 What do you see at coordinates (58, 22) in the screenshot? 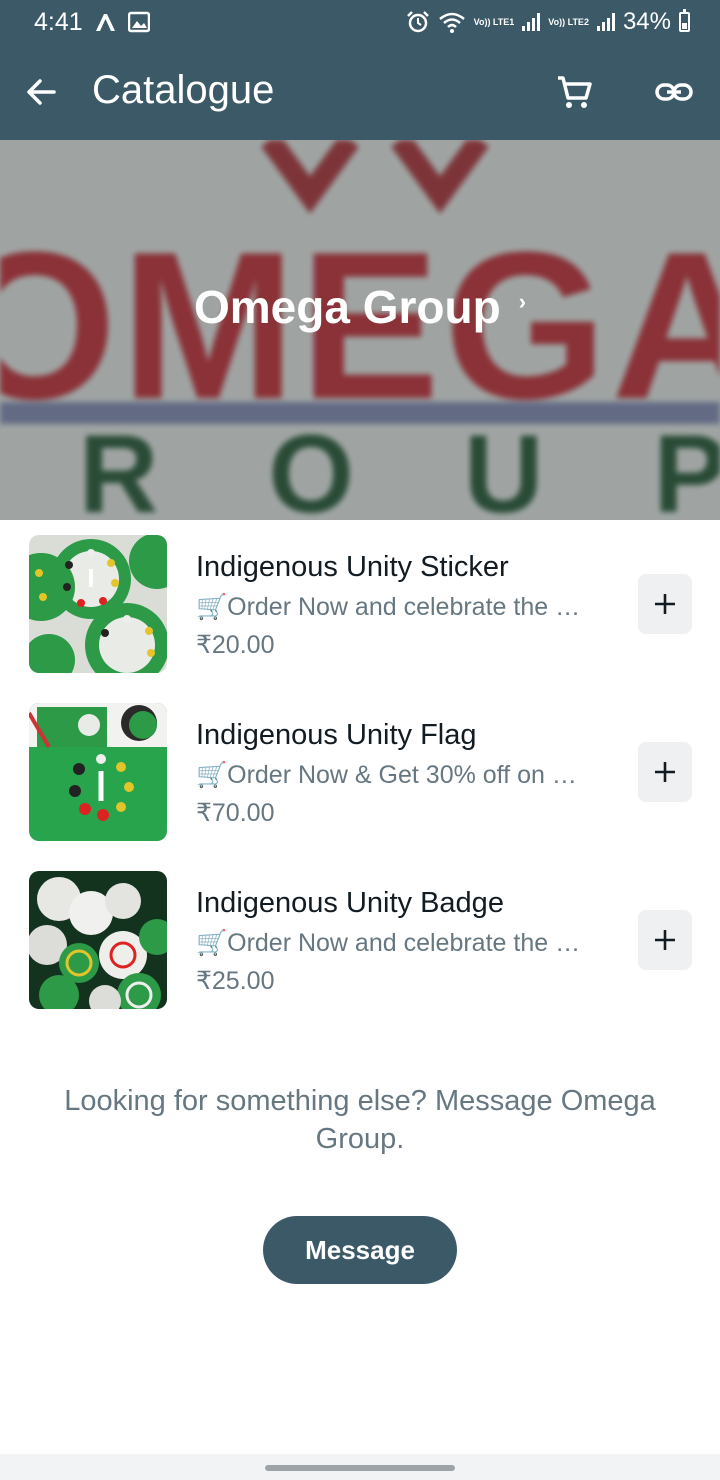
I see `status-time: 4:41` at bounding box center [58, 22].